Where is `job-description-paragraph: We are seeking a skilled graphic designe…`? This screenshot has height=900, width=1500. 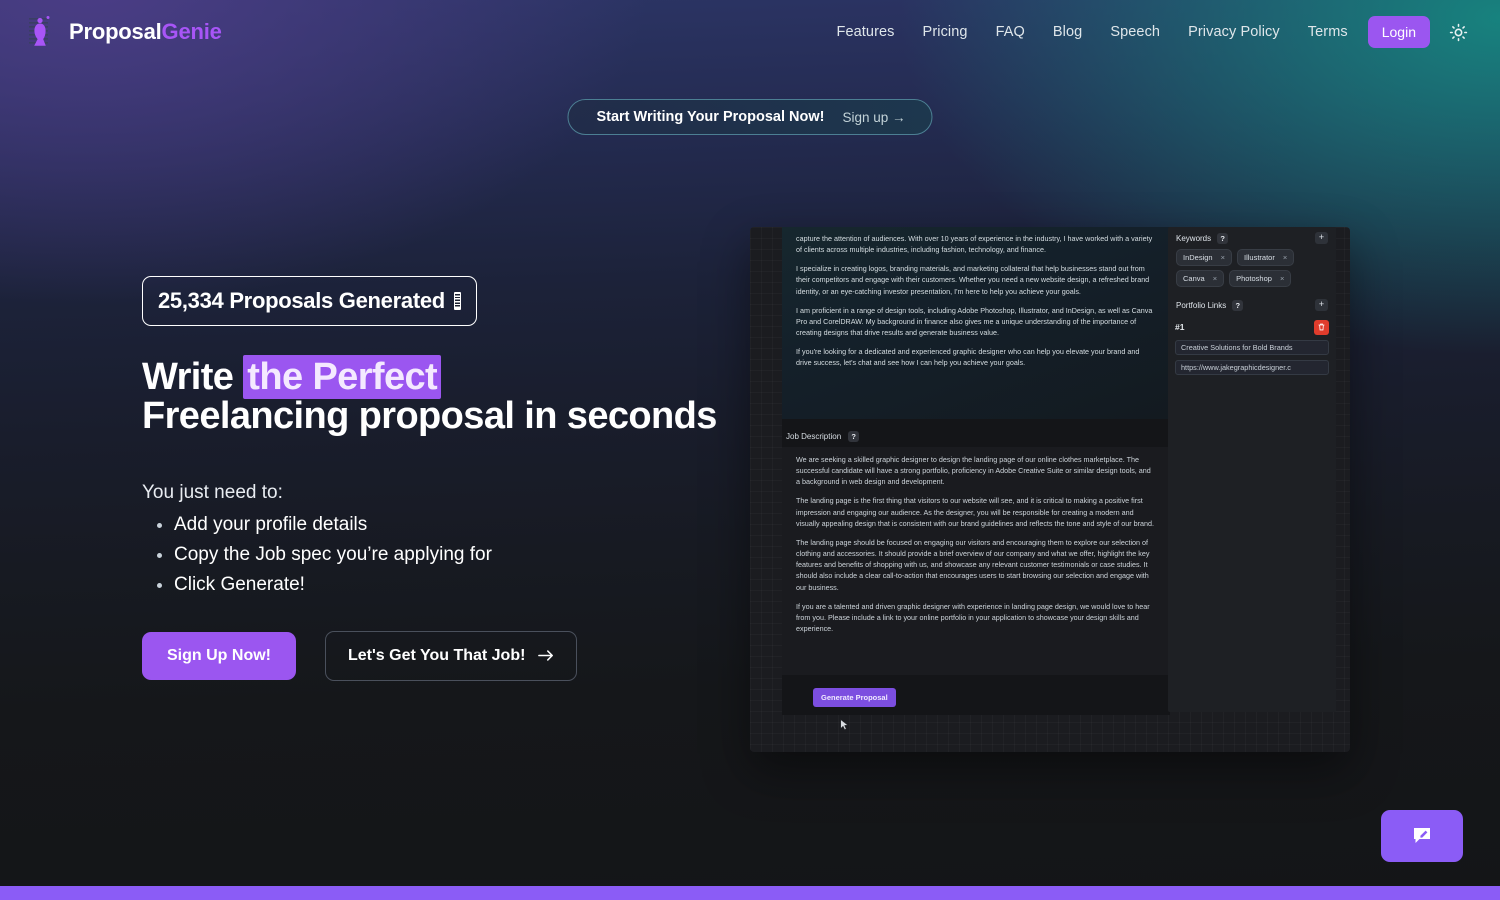
job-description-paragraph: We are seeking a skilled graphic designe… is located at coordinates (973, 471).